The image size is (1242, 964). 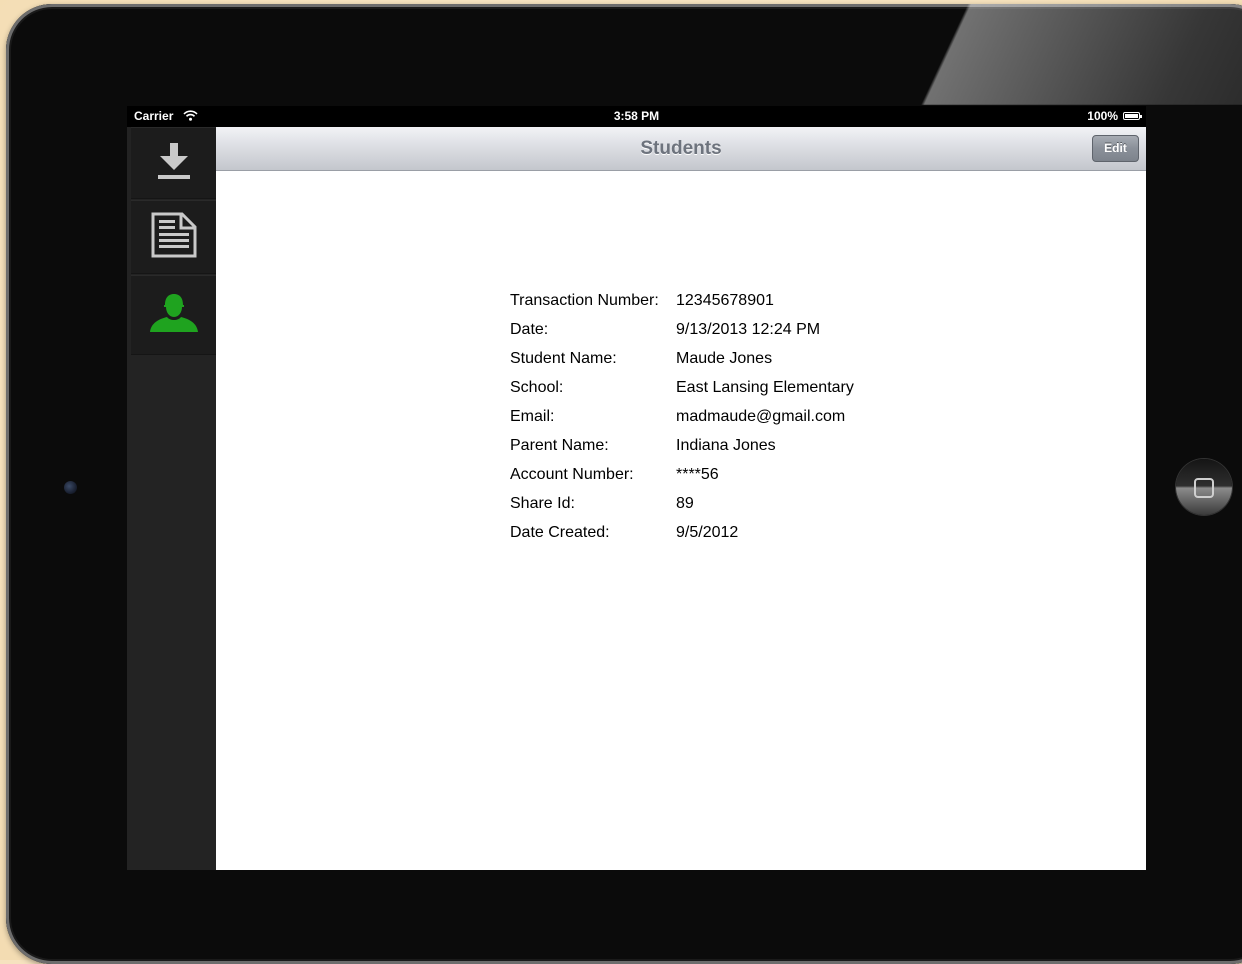 What do you see at coordinates (572, 474) in the screenshot?
I see `detail-label: Account Number:` at bounding box center [572, 474].